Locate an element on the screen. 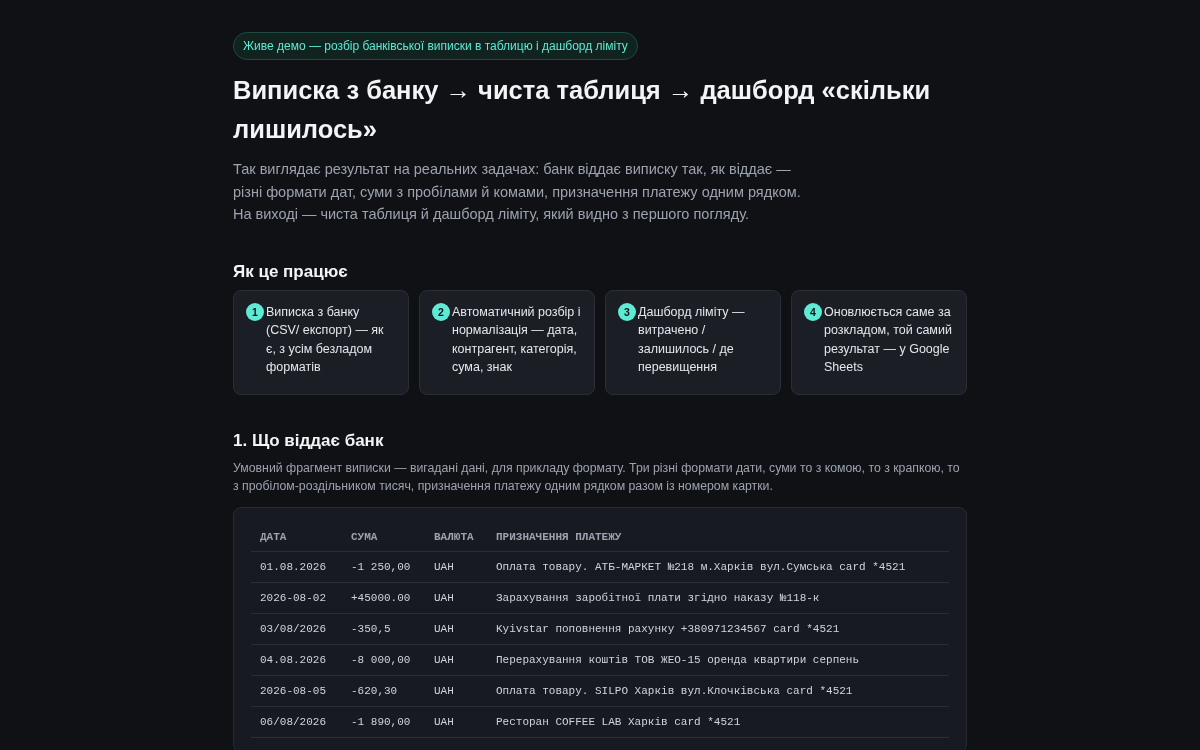  table-cell-text: Зарахування заробітної плати згідно наказу №118-к is located at coordinates (658, 599).